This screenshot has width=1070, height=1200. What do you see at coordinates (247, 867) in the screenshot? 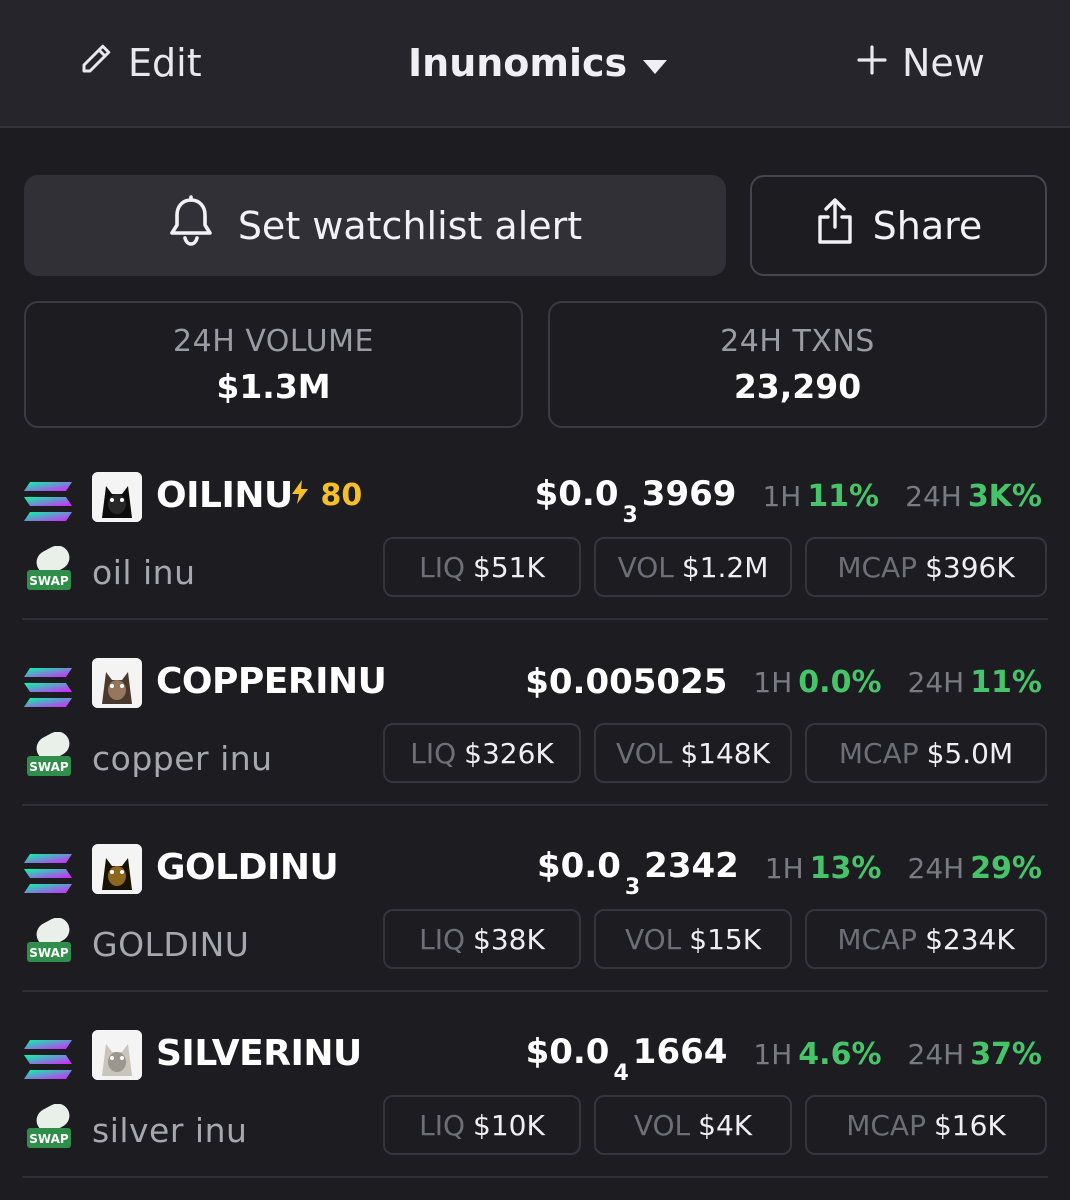
I see `token-symbol: GOLDINU` at bounding box center [247, 867].